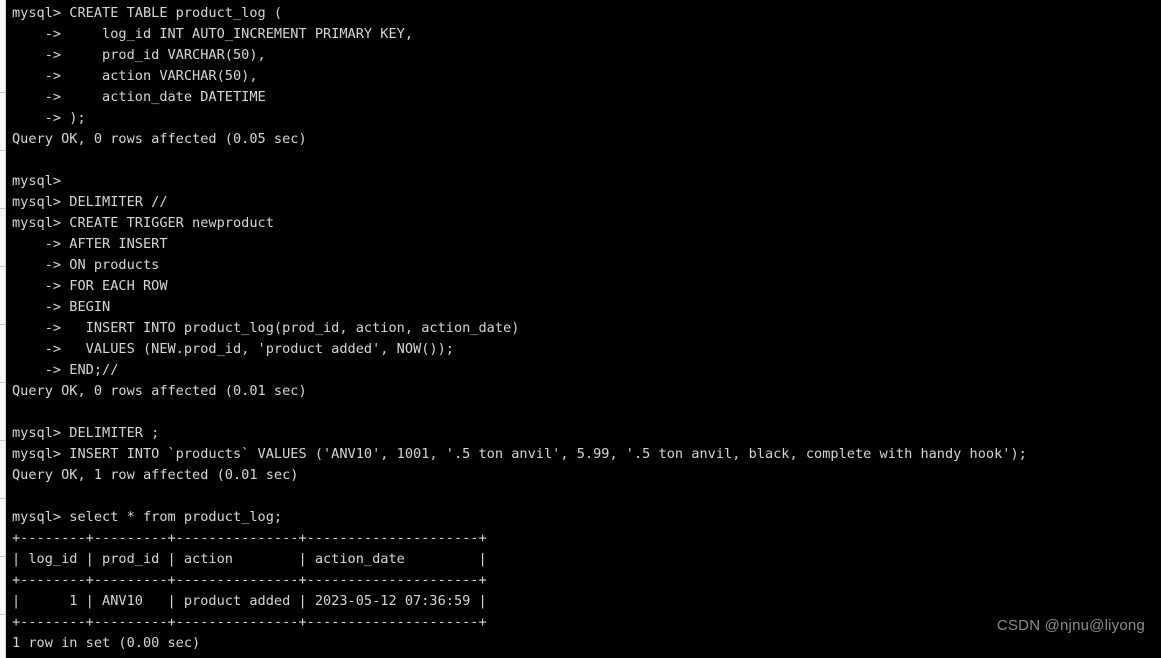 The image size is (1161, 658). I want to click on terminal-line: -> ON products, so click(86, 265).